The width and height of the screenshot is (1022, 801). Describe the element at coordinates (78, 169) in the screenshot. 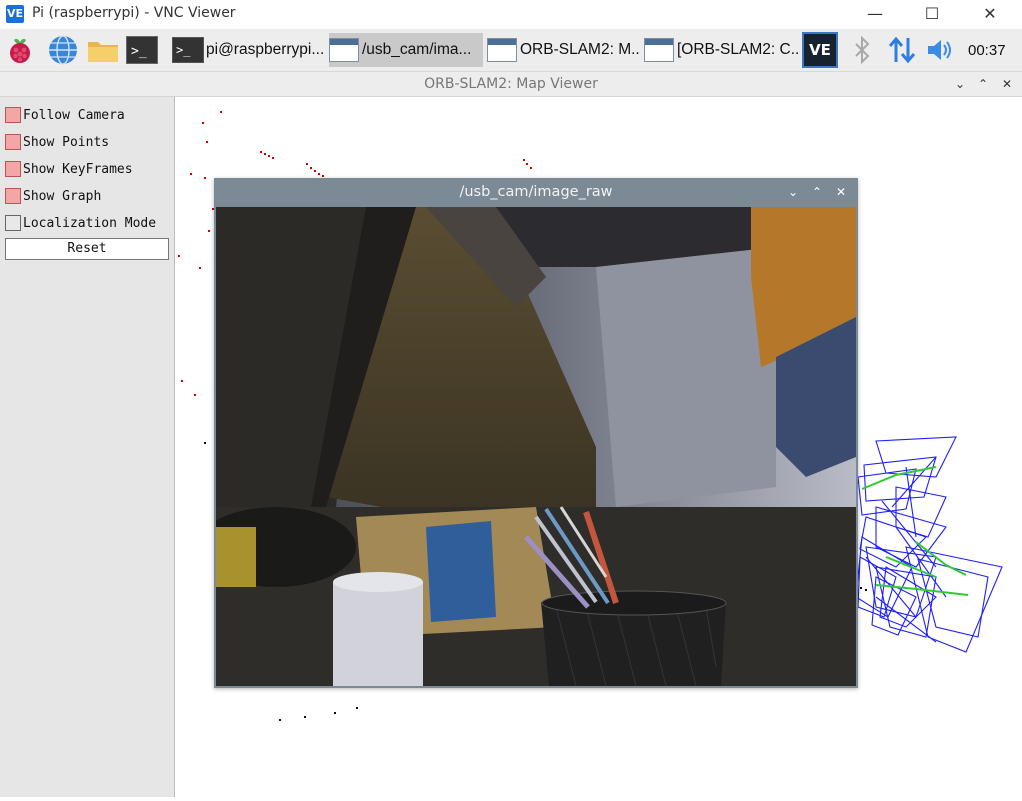

I see `checkbox-label: Show KeyFrames` at that location.